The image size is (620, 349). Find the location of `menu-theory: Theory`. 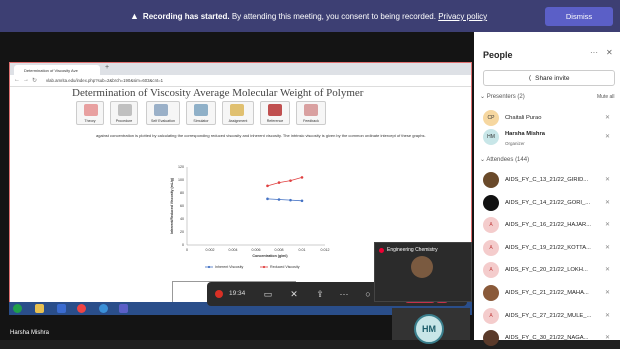

menu-theory: Theory is located at coordinates (90, 113).